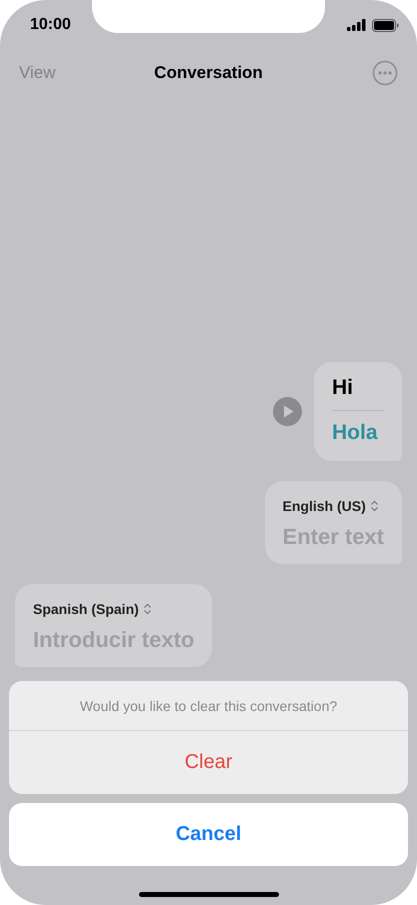 This screenshot has height=905, width=417. I want to click on battery-icon, so click(385, 25).